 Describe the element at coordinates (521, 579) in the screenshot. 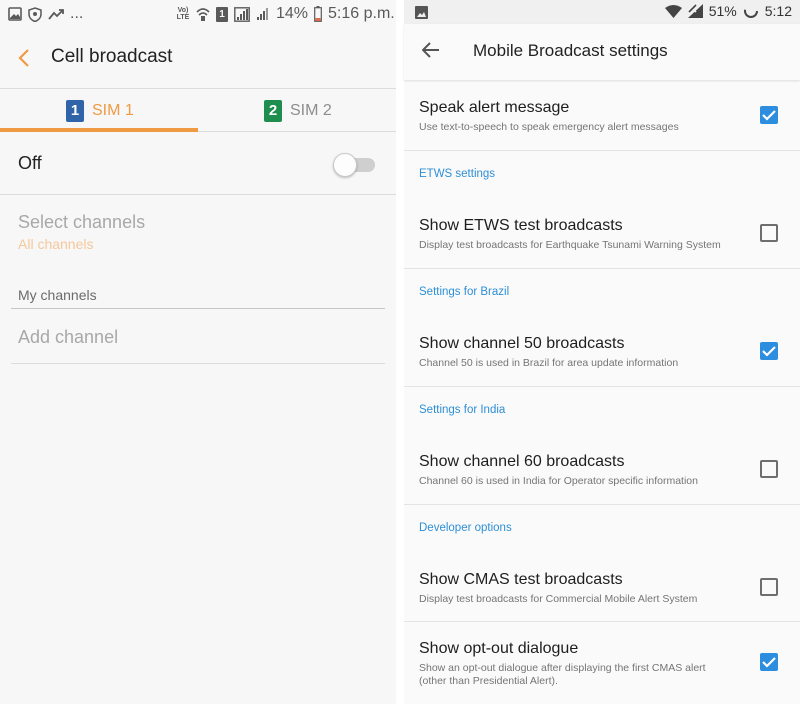

I see `setting-title: Show CMAS test broadcasts` at that location.